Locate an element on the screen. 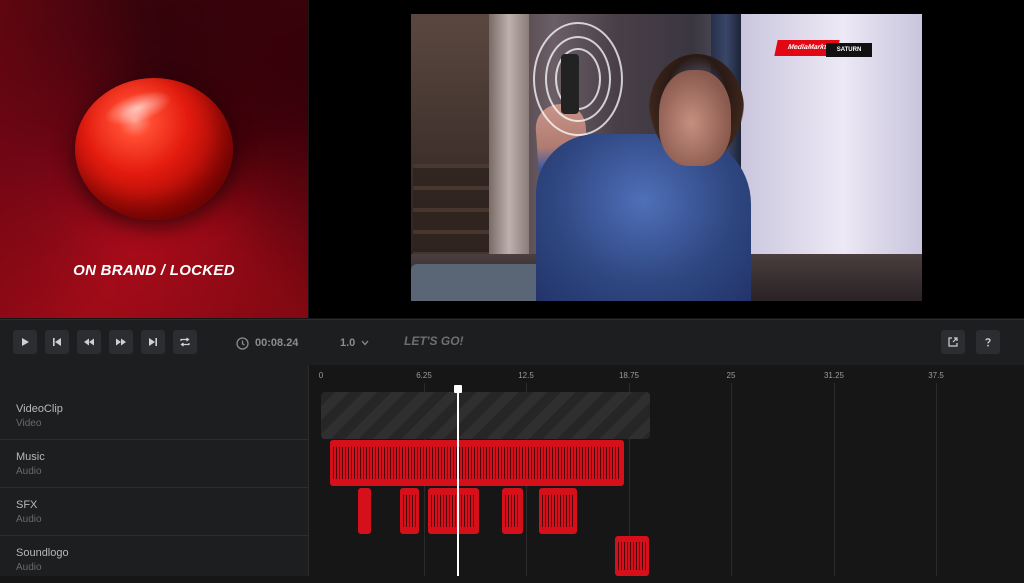 Image resolution: width=1024 pixels, height=583 pixels. phone is located at coordinates (570, 84).